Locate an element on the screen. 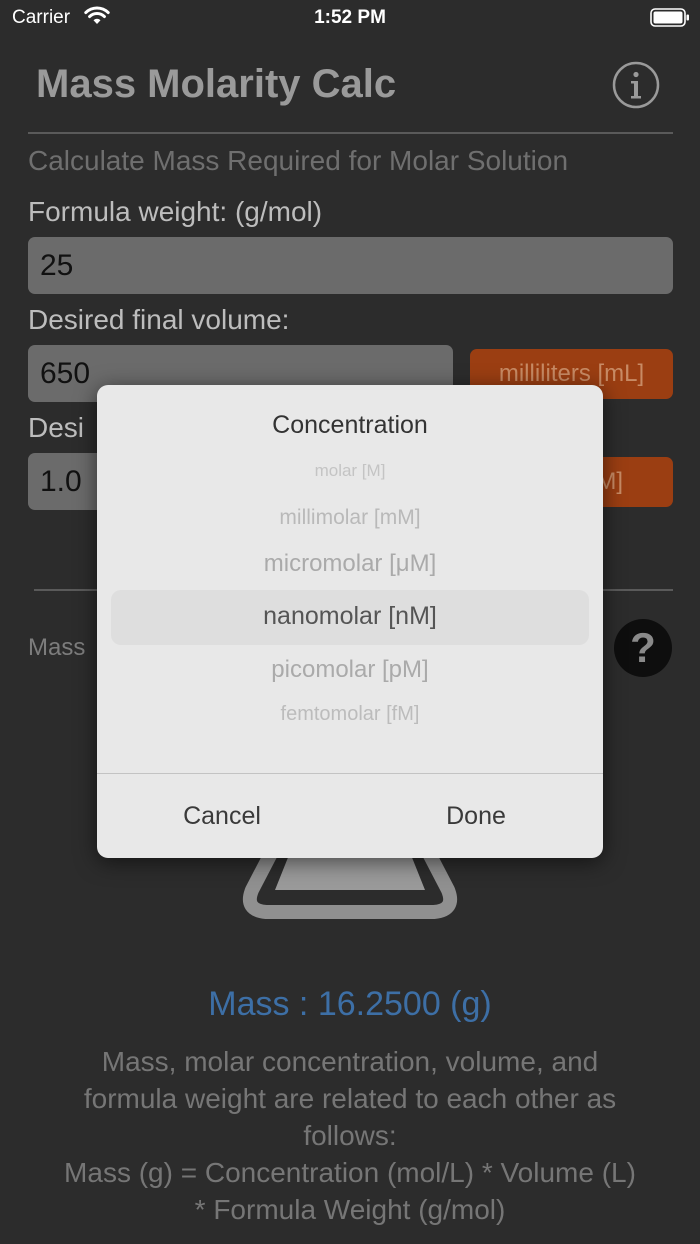 This screenshot has height=1244, width=700. picker-title: Concentration is located at coordinates (350, 425).